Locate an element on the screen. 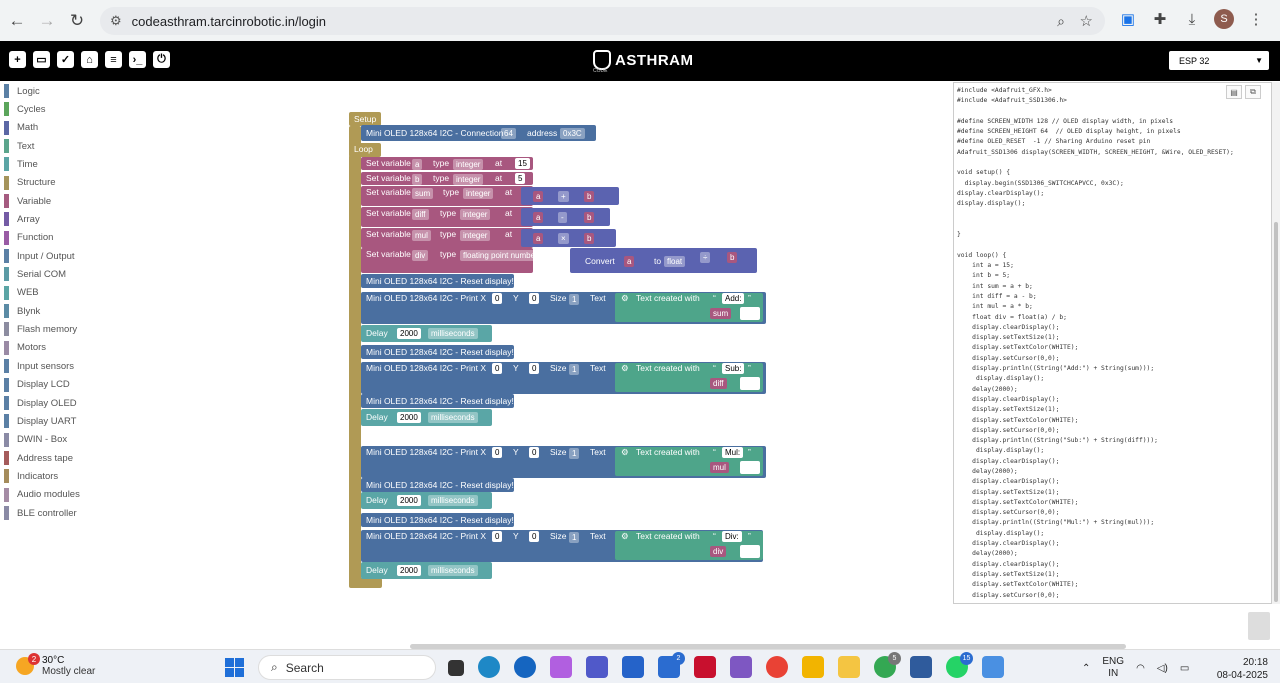  site-info-icon: ⚙ is located at coordinates (116, 21).